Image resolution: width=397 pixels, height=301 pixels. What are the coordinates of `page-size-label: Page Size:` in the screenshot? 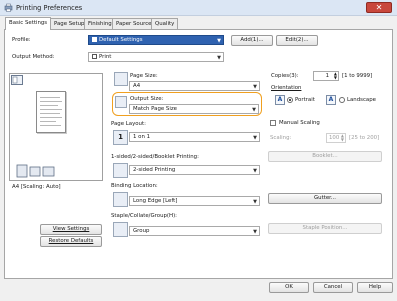 It's located at (144, 76).